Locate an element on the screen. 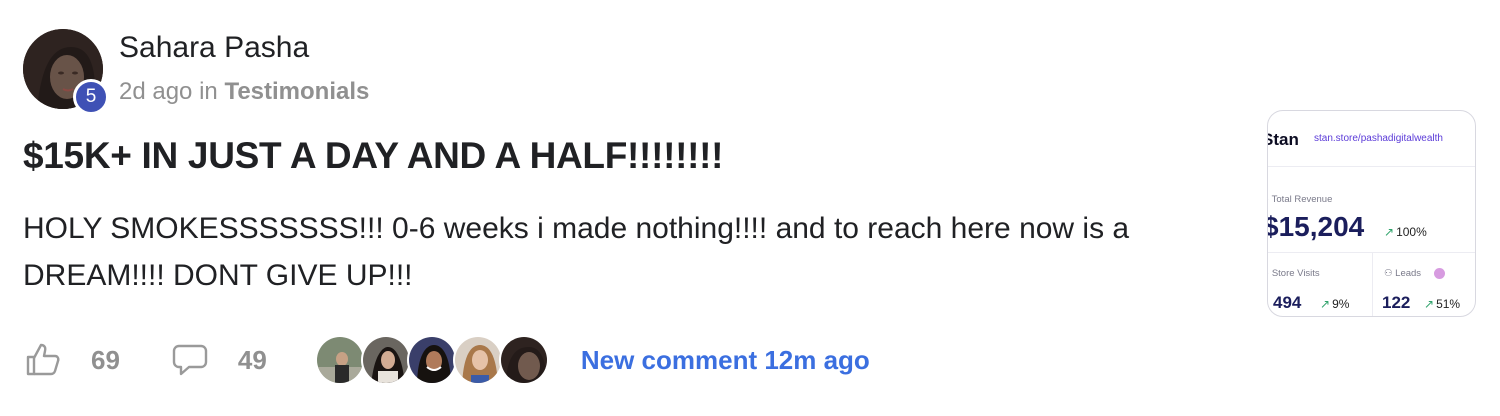 This screenshot has height=416, width=1500. store-visits-change: ↗ 9% is located at coordinates (1335, 304).